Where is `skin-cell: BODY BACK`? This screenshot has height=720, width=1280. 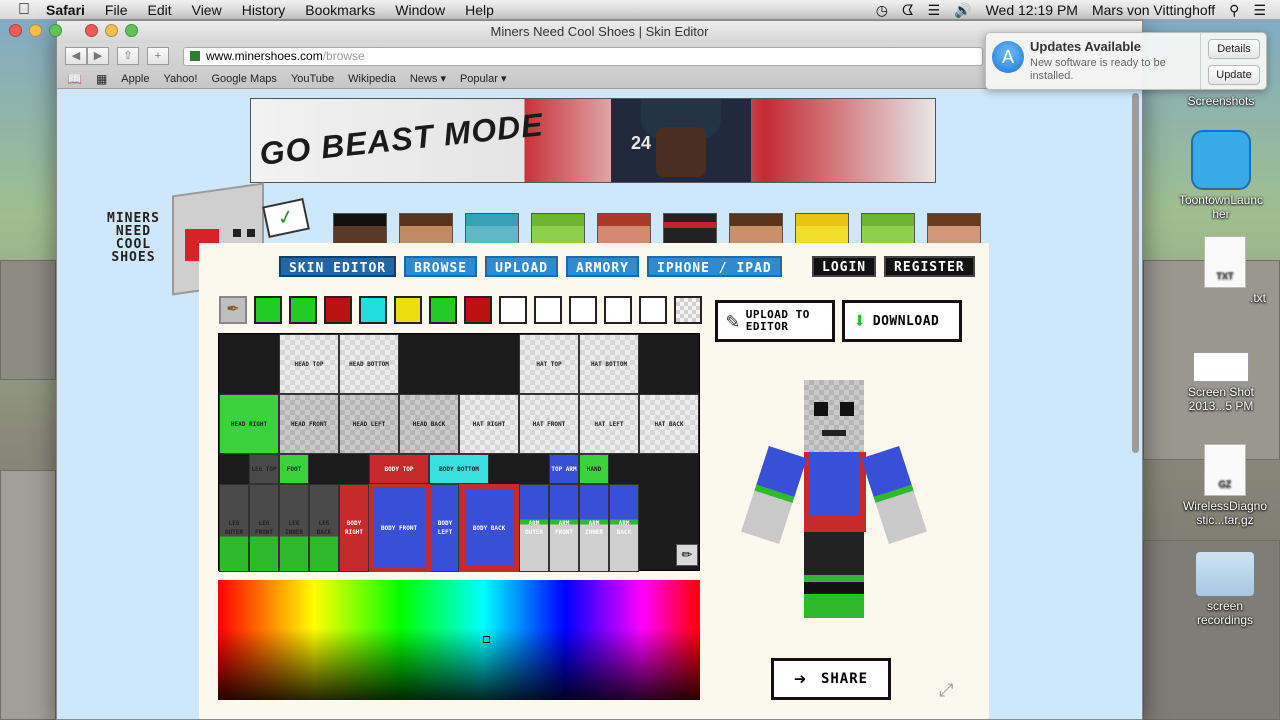
skin-cell: BODY BACK is located at coordinates (489, 528).